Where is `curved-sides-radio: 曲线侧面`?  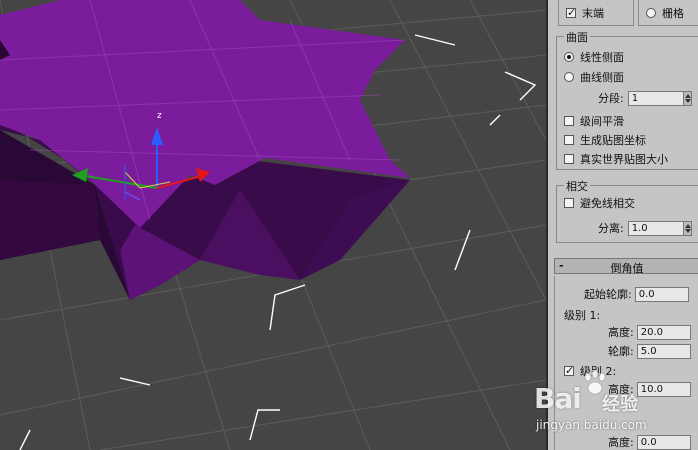
curved-sides-radio: 曲线侧面 is located at coordinates (594, 77).